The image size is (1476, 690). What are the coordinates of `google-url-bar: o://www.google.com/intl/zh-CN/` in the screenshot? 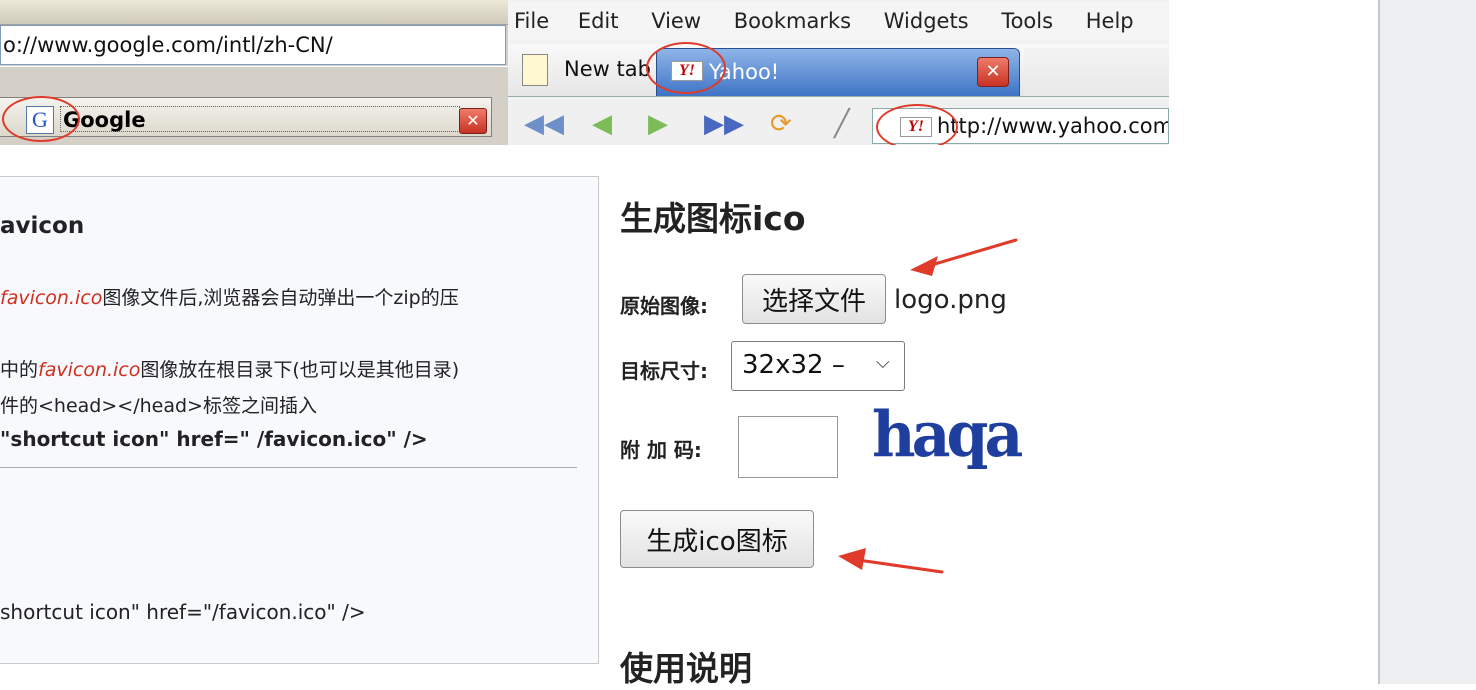 It's located at (253, 45).